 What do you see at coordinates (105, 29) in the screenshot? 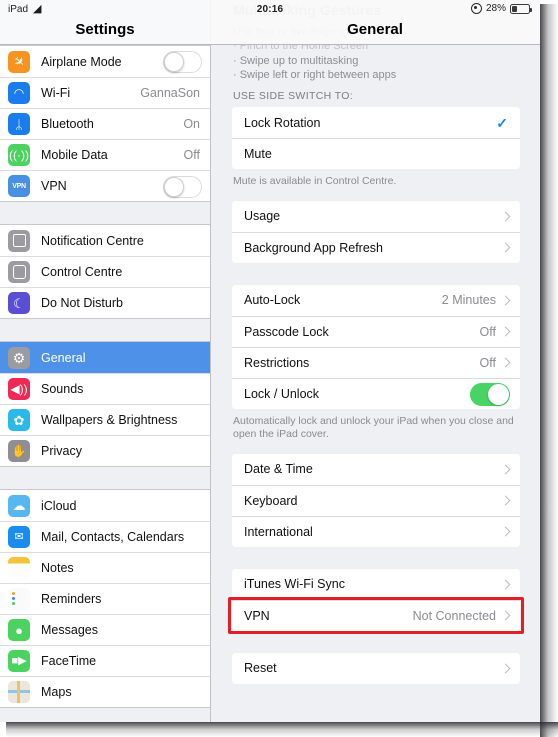
I see `sidebar-title: Settings` at bounding box center [105, 29].